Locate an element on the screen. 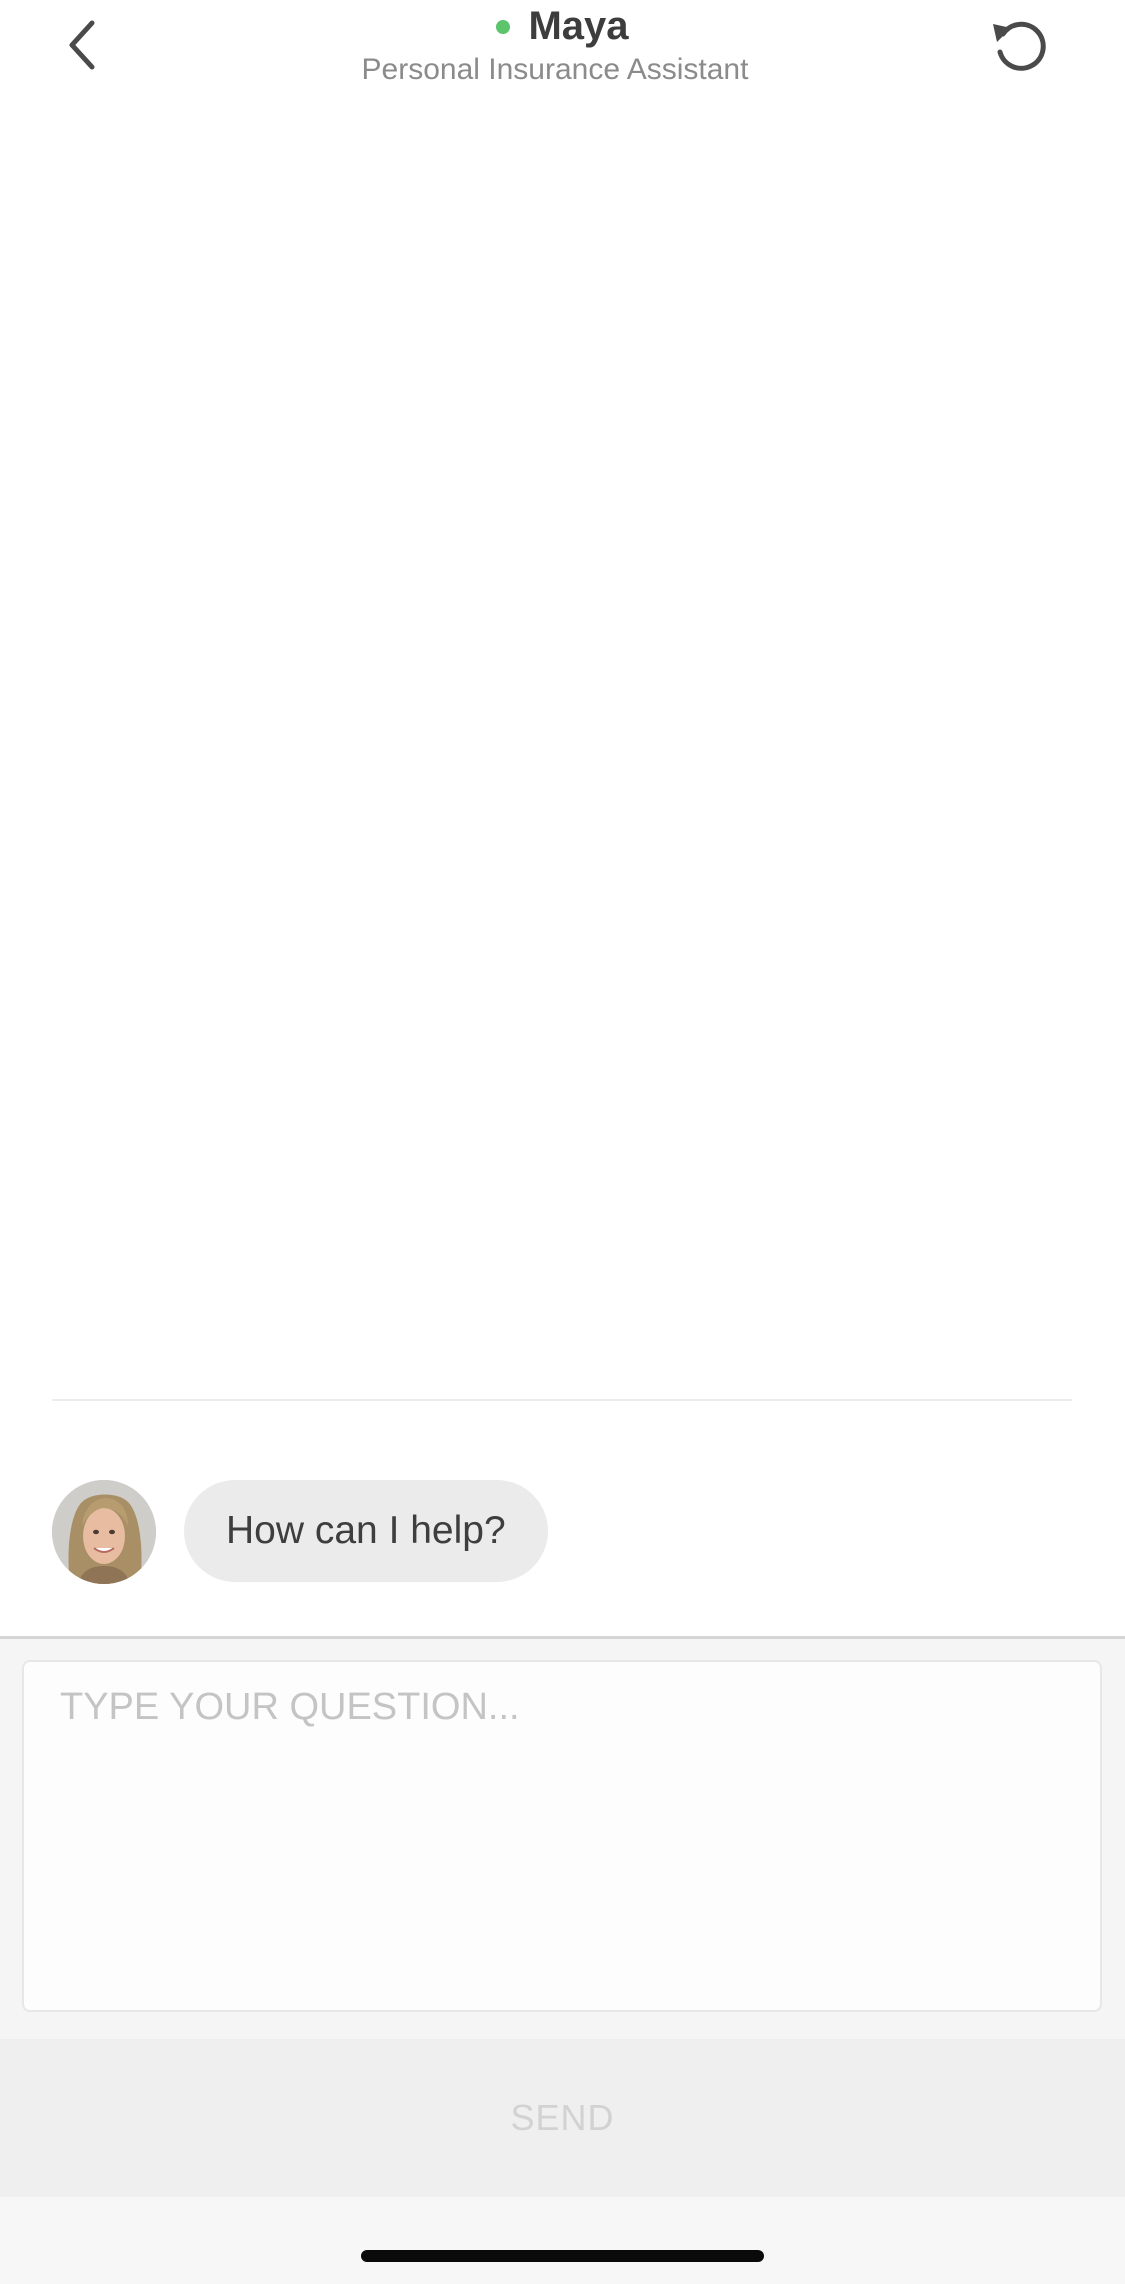  contact-role: Personal Insurance Assistant is located at coordinates (555, 69).